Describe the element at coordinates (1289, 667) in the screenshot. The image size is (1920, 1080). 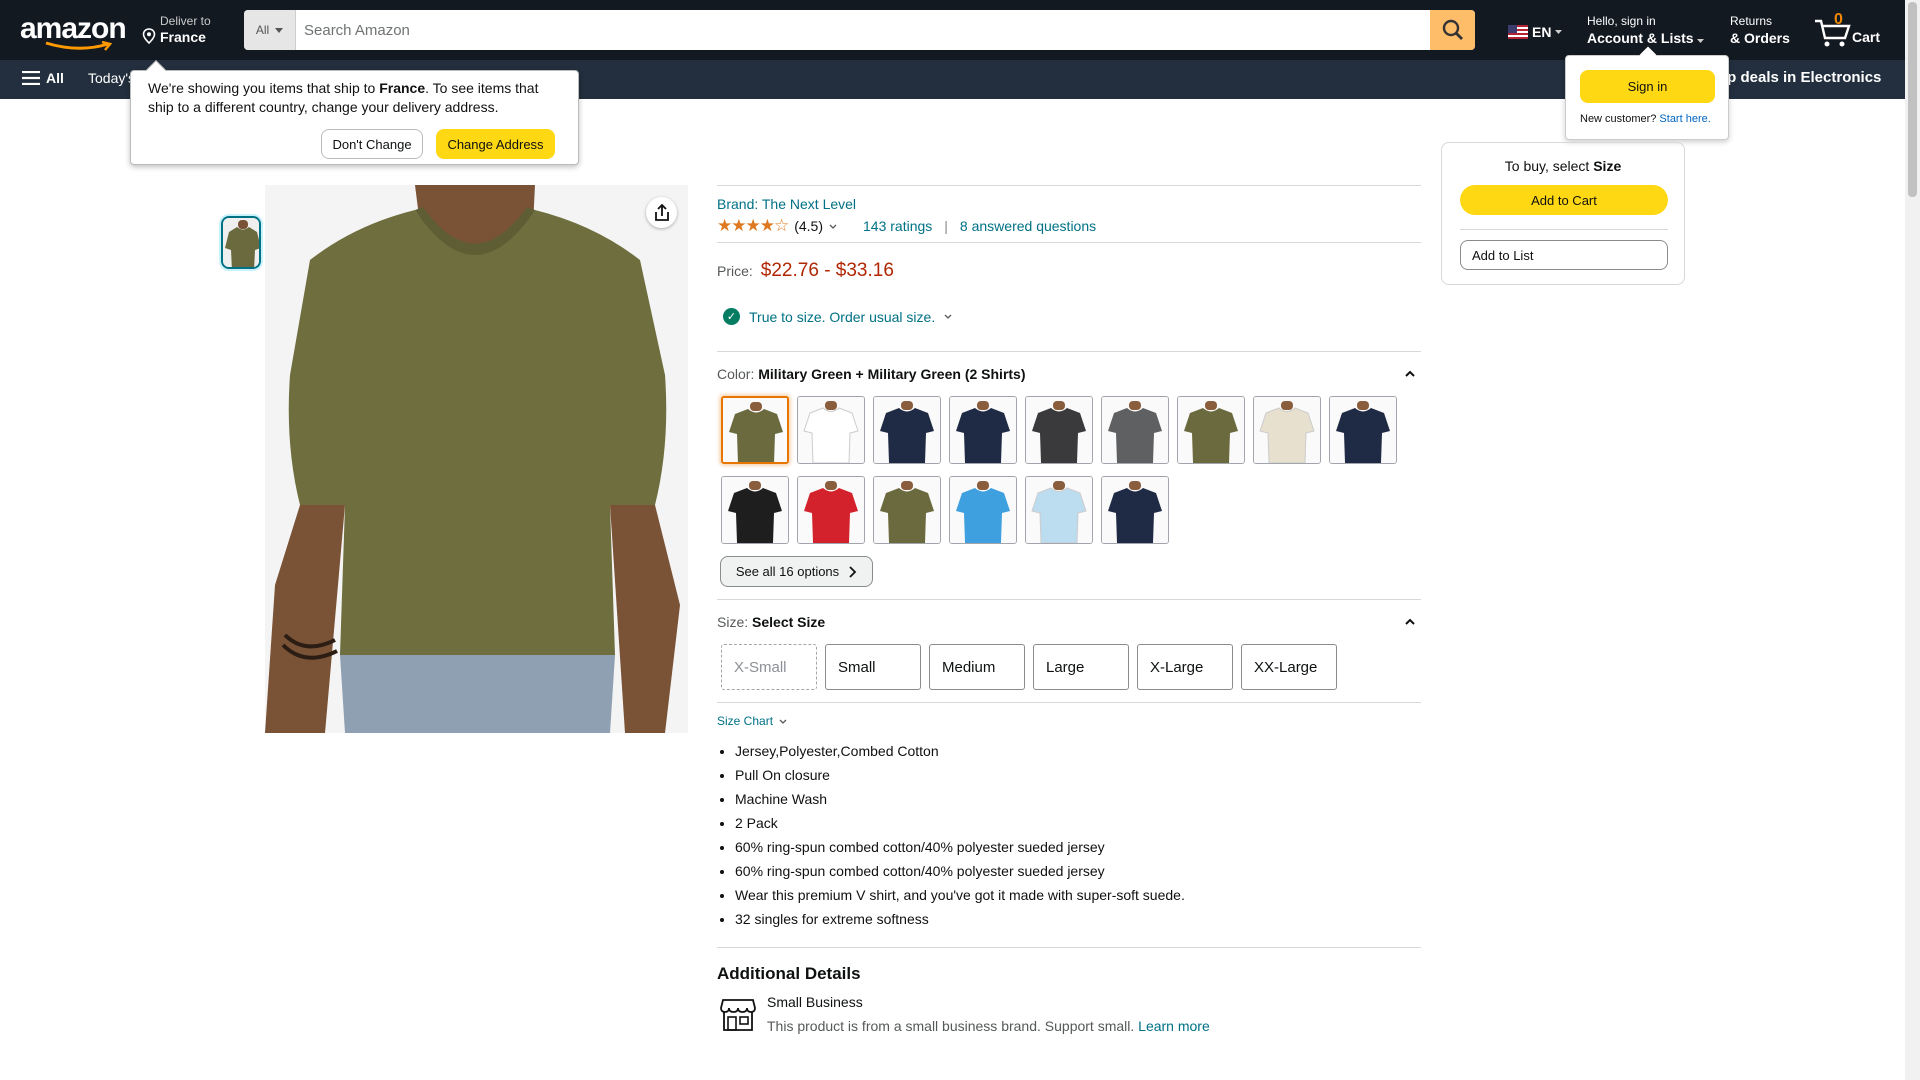
I see `size-xxlarge-button: XX-Large` at that location.